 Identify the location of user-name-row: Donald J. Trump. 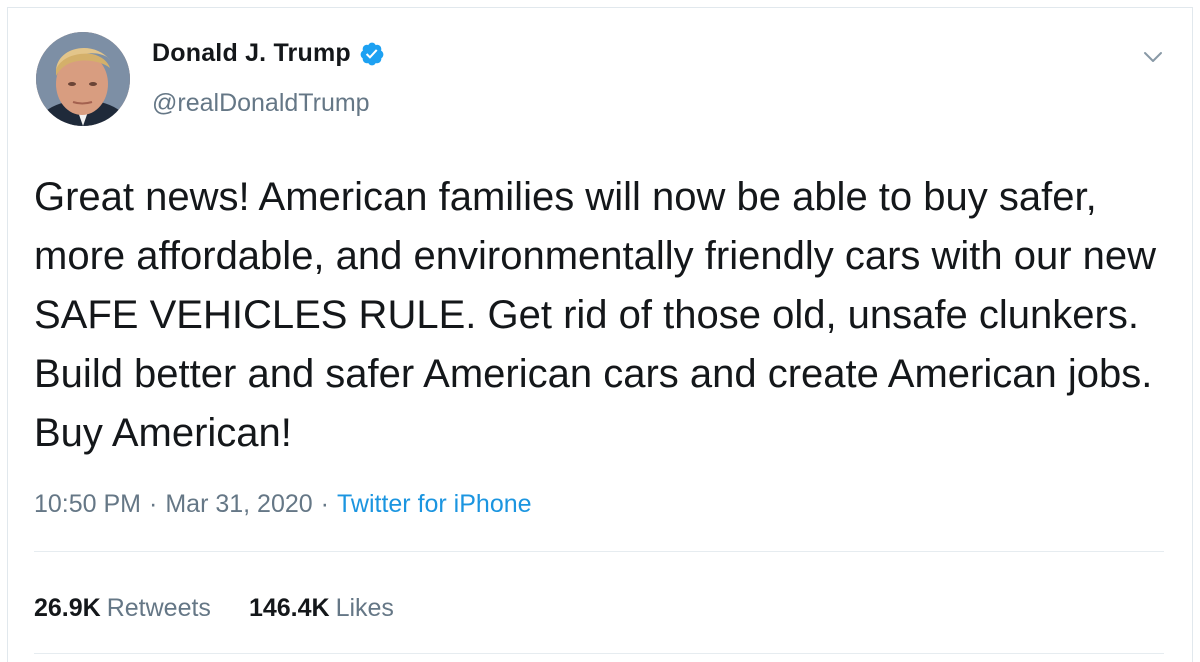
(268, 53).